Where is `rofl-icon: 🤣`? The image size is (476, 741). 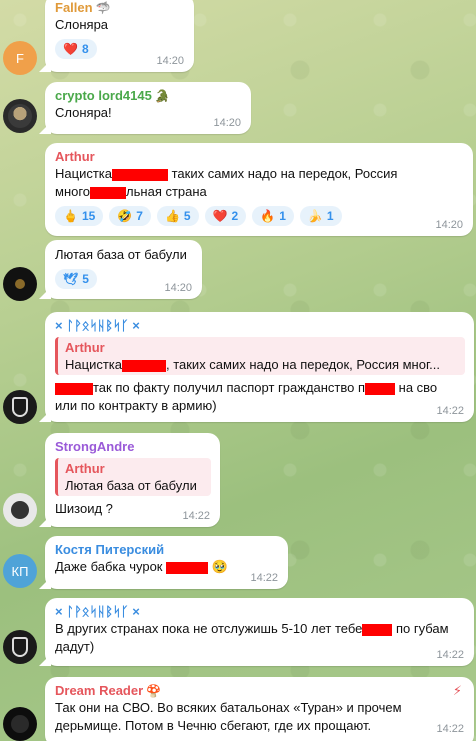 rofl-icon: 🤣 is located at coordinates (125, 216).